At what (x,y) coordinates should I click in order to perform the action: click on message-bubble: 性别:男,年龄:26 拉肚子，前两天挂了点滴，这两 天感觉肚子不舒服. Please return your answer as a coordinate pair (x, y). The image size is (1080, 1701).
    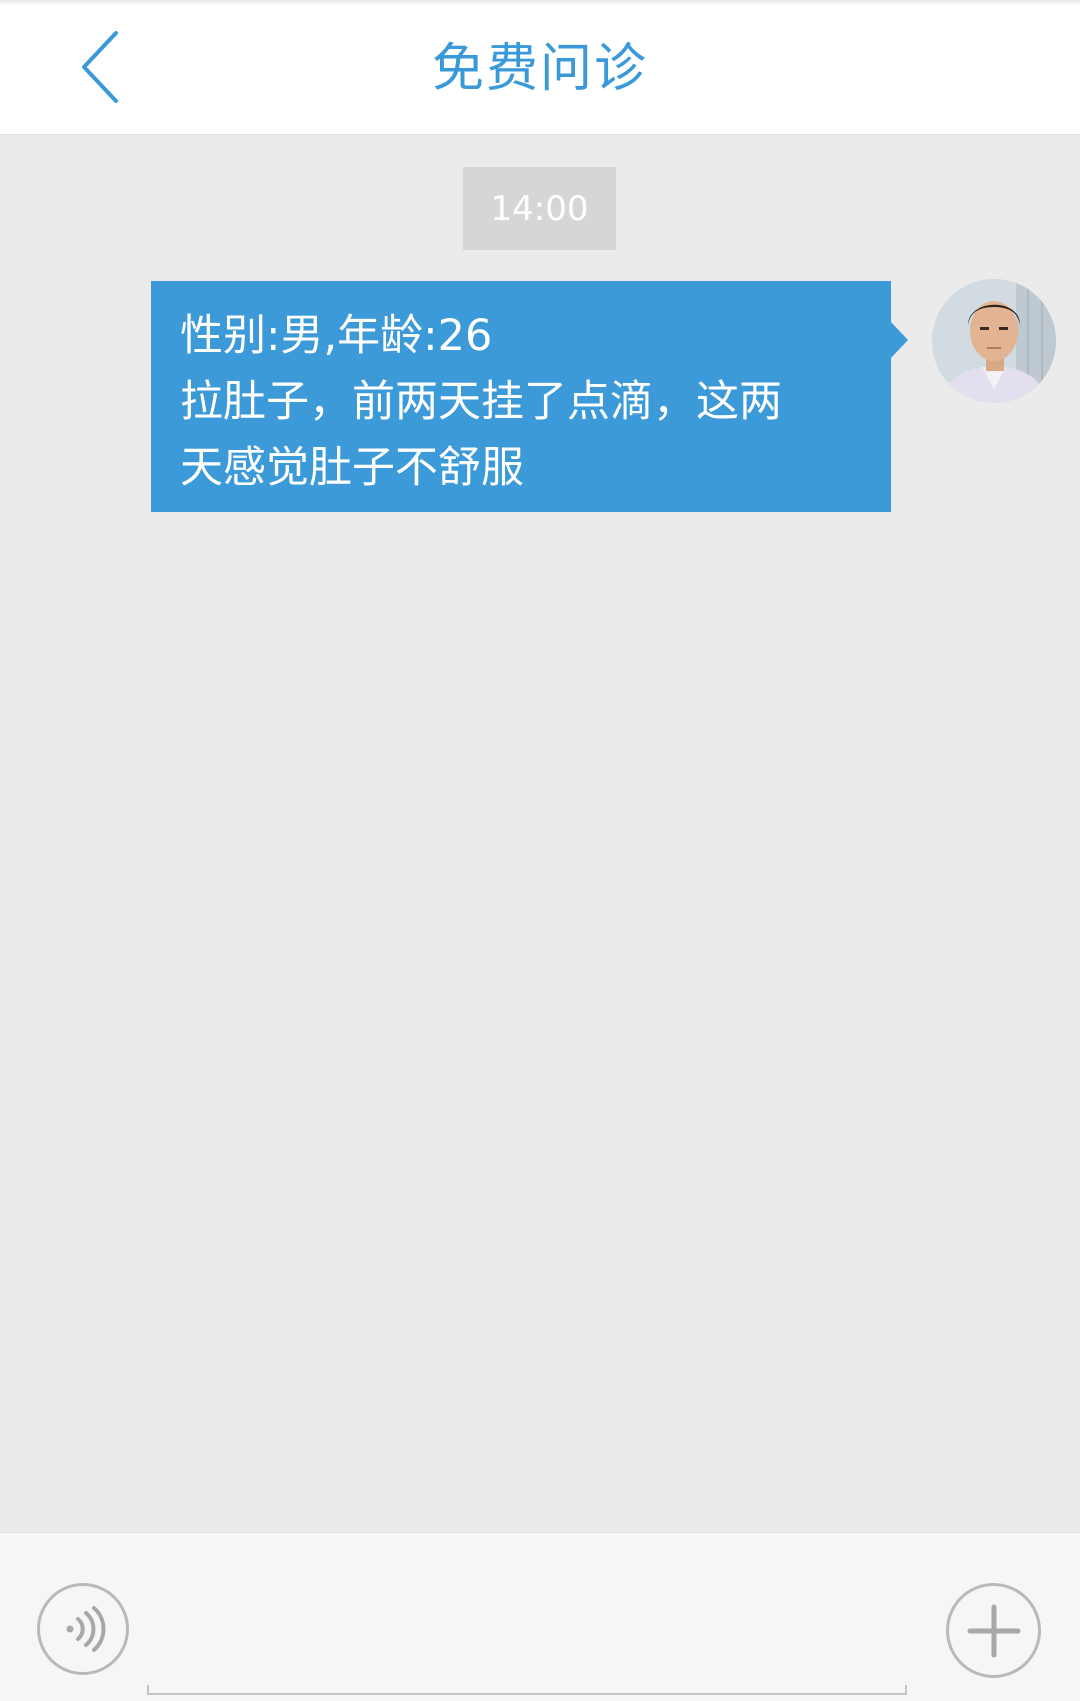
    Looking at the image, I should click on (521, 396).